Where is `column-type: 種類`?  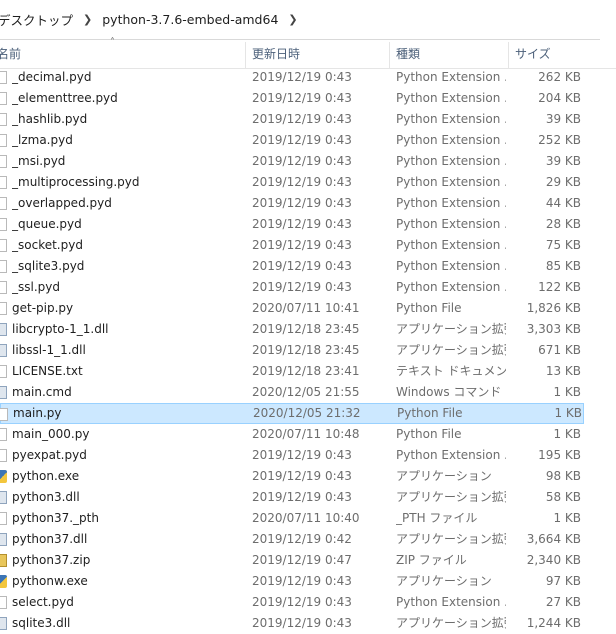 column-type: 種類 is located at coordinates (408, 54).